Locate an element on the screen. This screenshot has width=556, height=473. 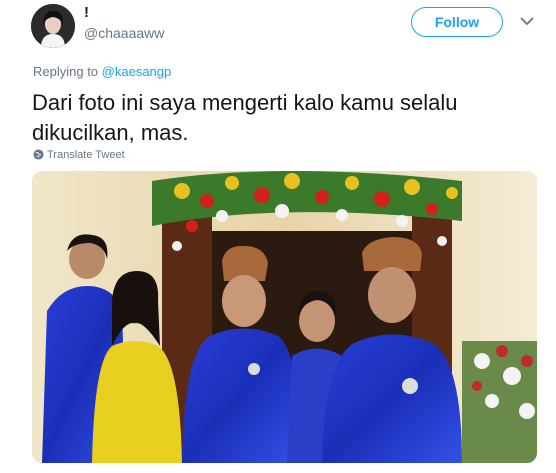
author-display-name: ! is located at coordinates (86, 12).